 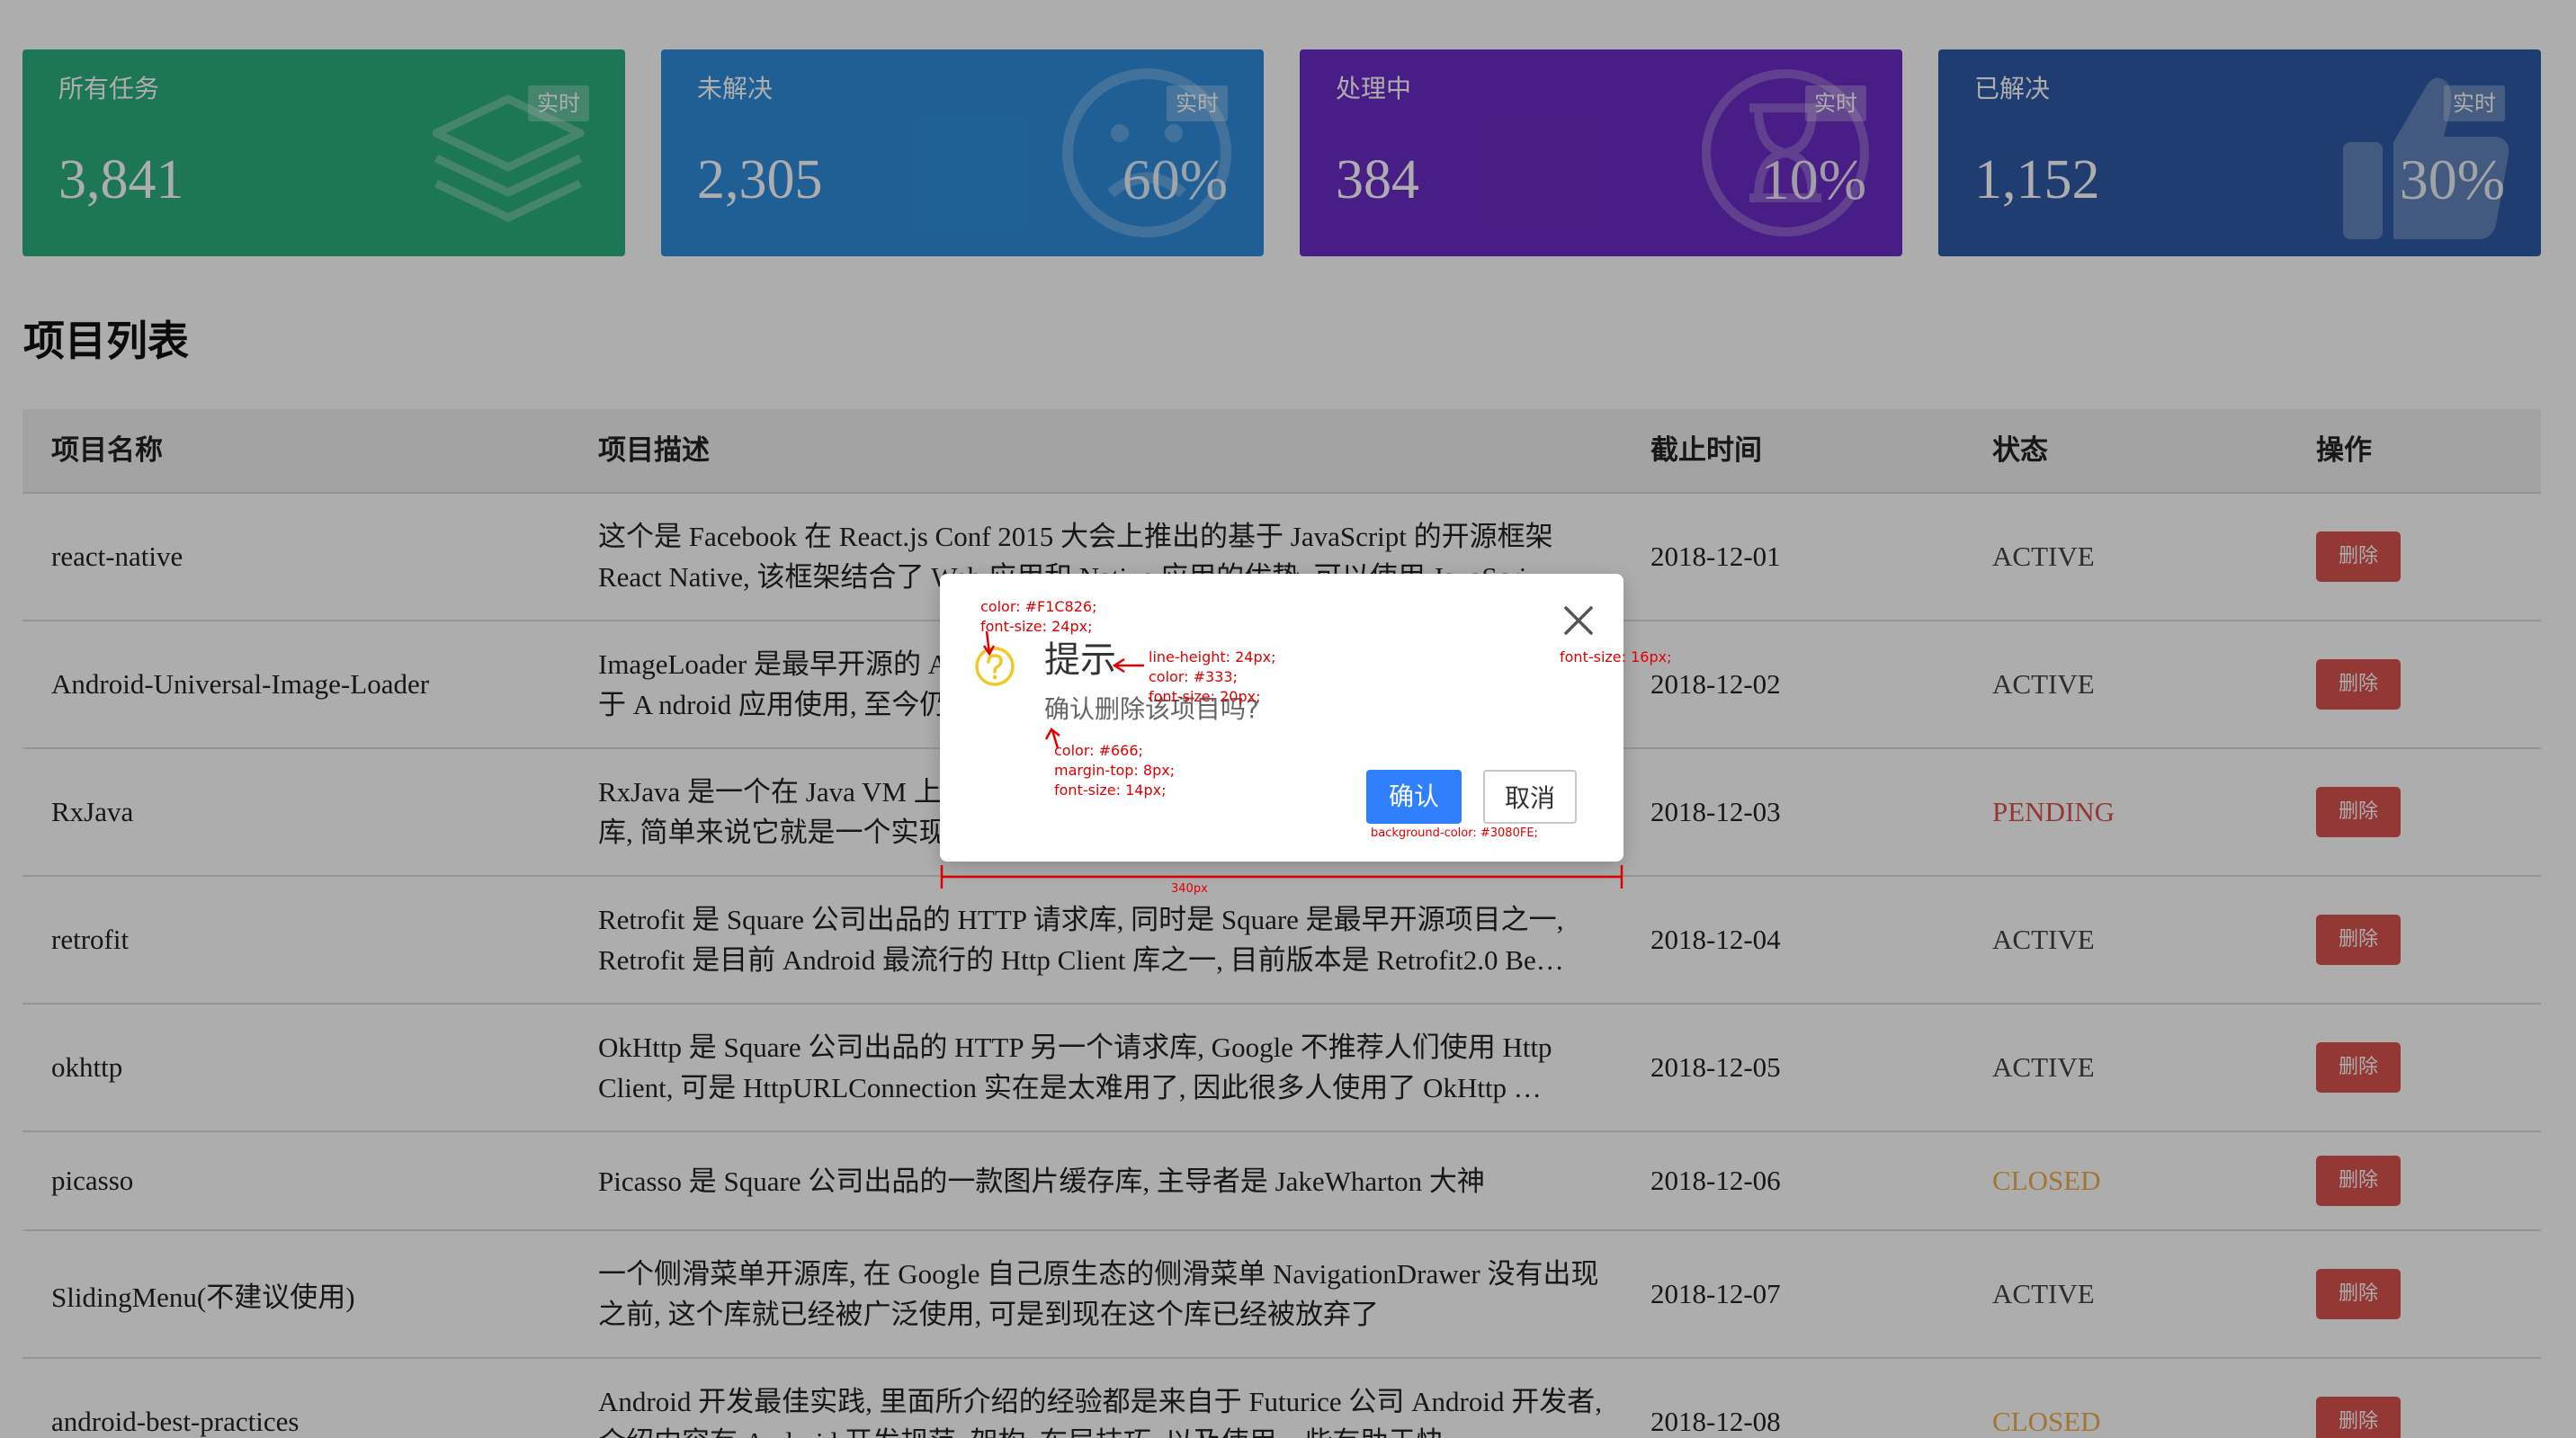 What do you see at coordinates (1454, 833) in the screenshot?
I see `confirm-spec-annotation: background-color: #3080FE;` at bounding box center [1454, 833].